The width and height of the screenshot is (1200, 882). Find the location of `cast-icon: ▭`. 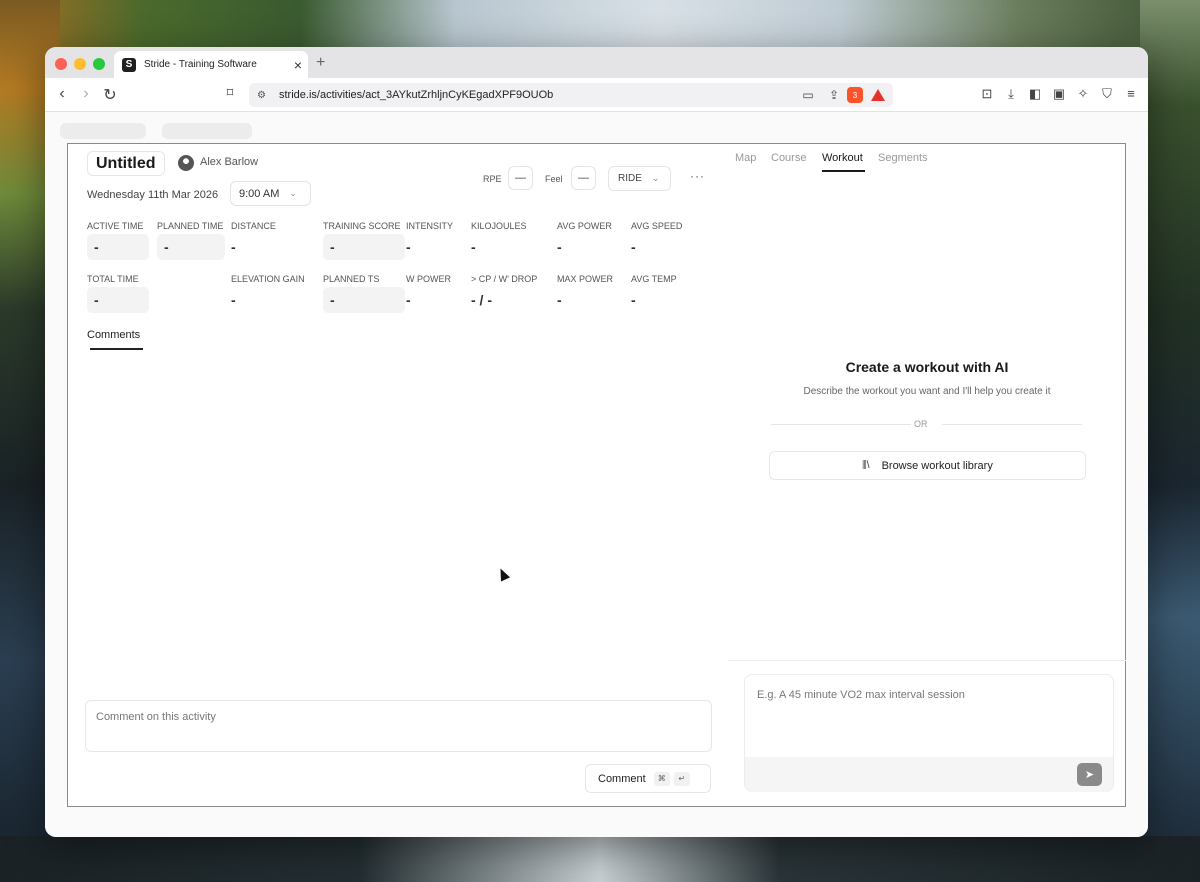

cast-icon: ▭ is located at coordinates (808, 95).